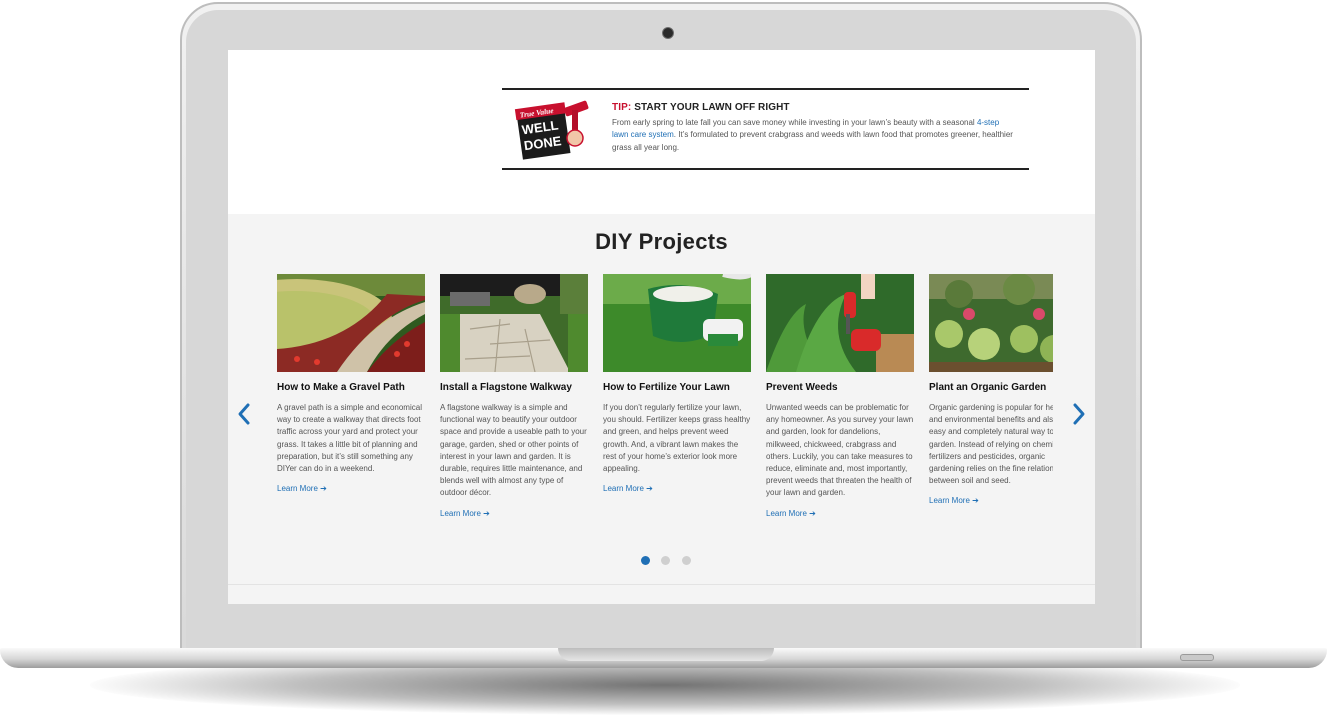  Describe the element at coordinates (661, 584) in the screenshot. I see `section-divider` at that location.